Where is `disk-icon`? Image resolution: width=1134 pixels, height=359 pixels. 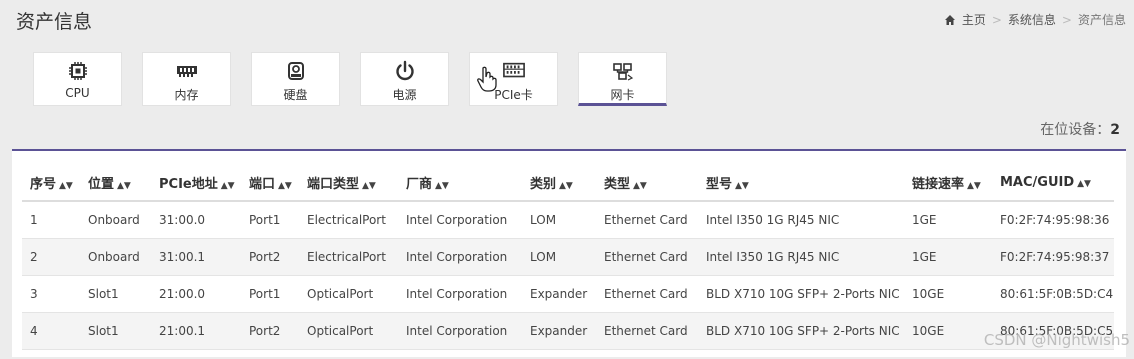 disk-icon is located at coordinates (296, 71).